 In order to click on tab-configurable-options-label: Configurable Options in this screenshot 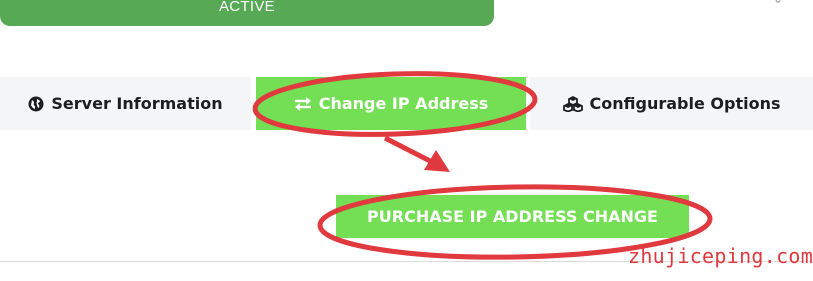, I will do `click(685, 103)`.